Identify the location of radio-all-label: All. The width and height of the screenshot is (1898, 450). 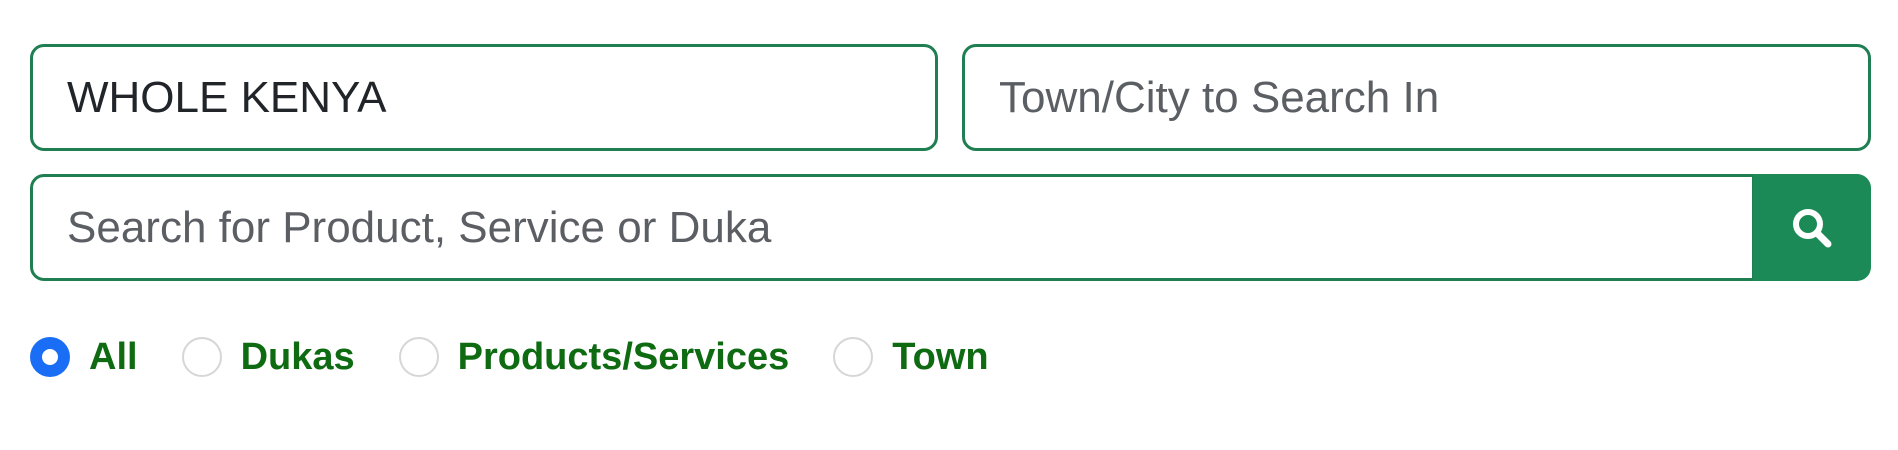
(113, 357).